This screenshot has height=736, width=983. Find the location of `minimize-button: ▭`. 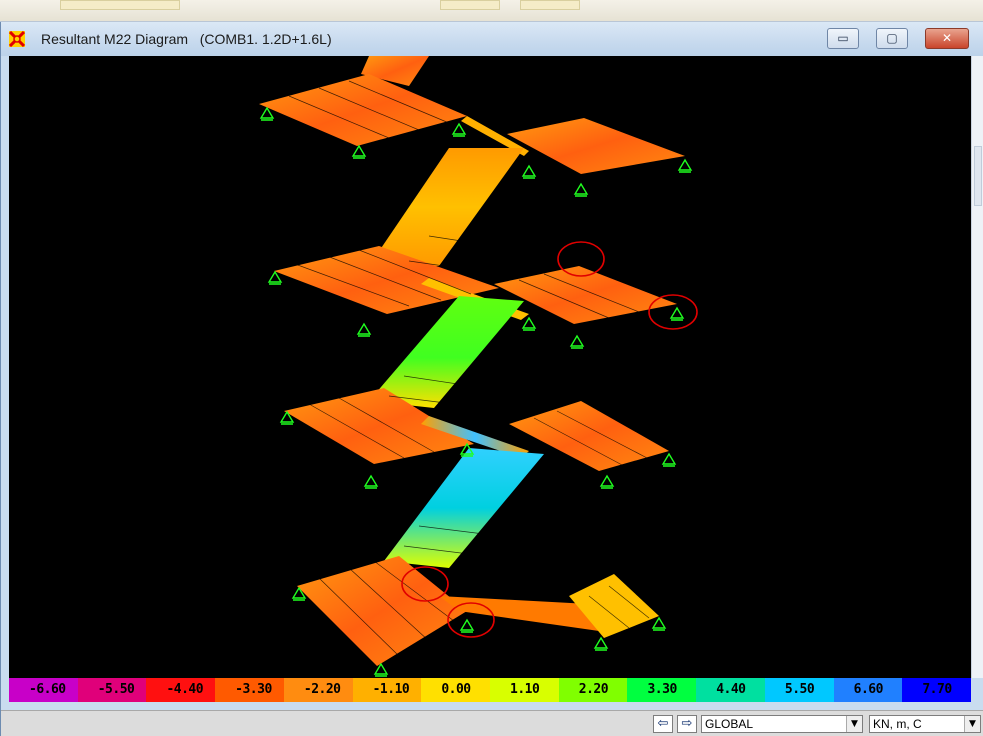

minimize-button: ▭ is located at coordinates (843, 38).